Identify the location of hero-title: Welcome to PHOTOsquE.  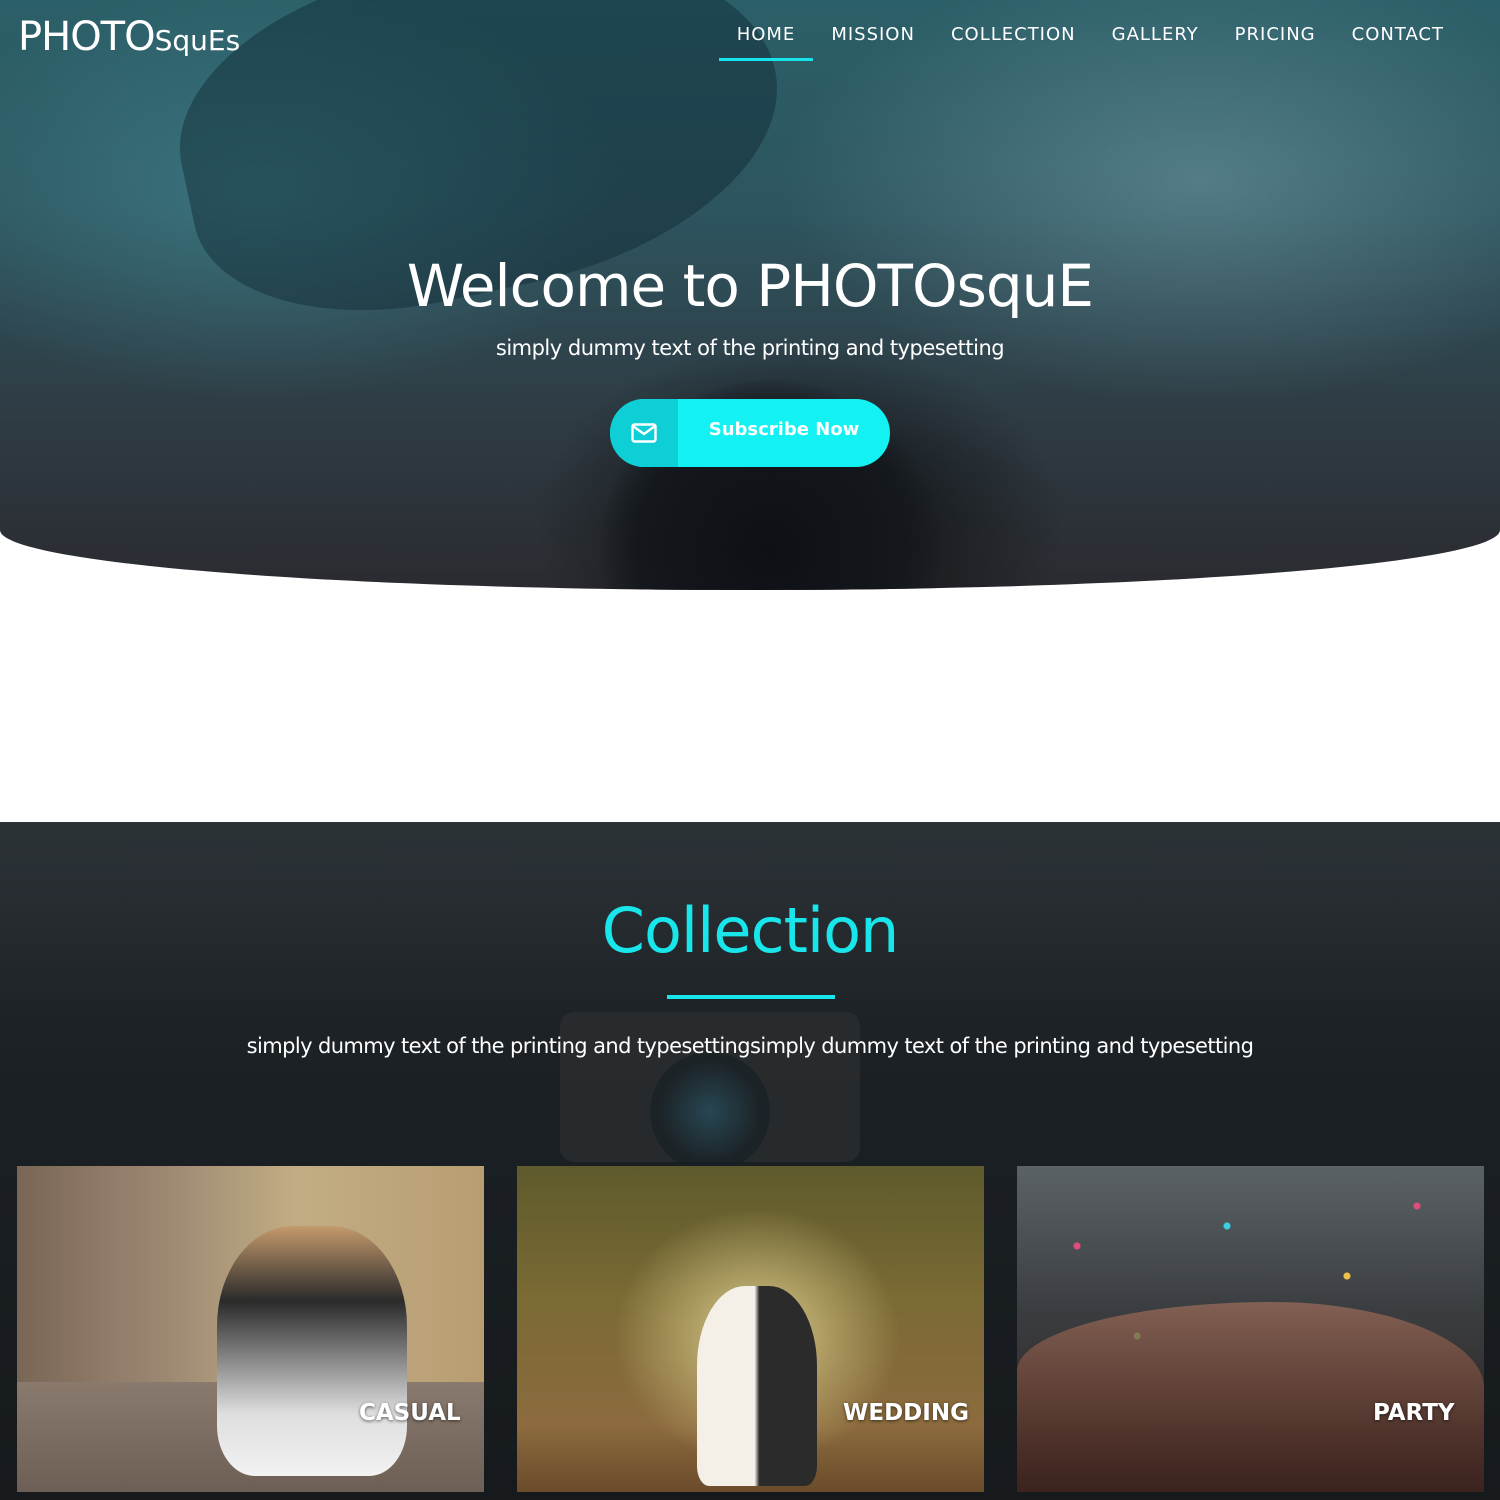
(750, 286).